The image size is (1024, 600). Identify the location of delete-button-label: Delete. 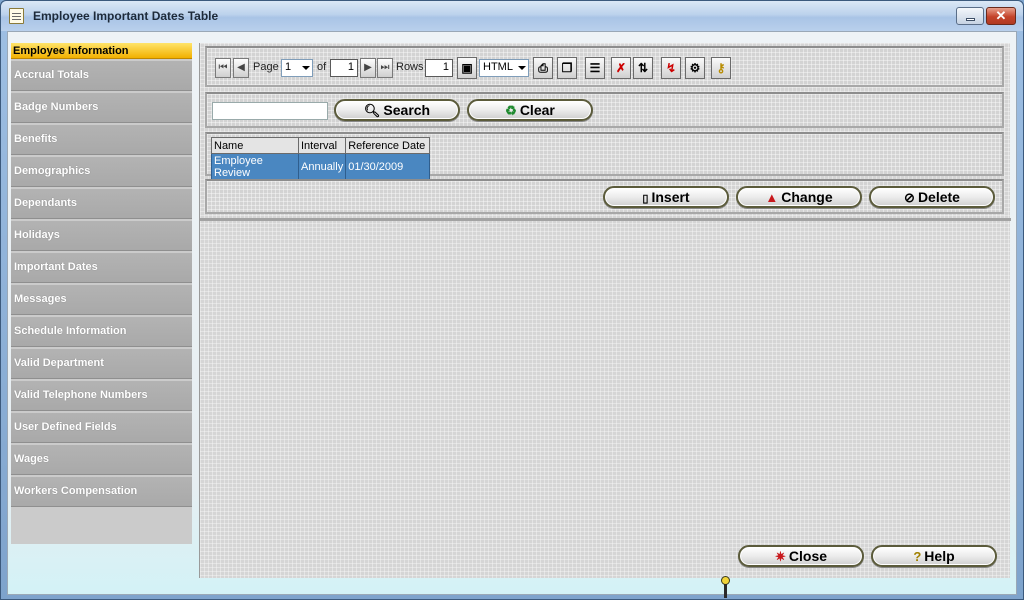
(938, 197).